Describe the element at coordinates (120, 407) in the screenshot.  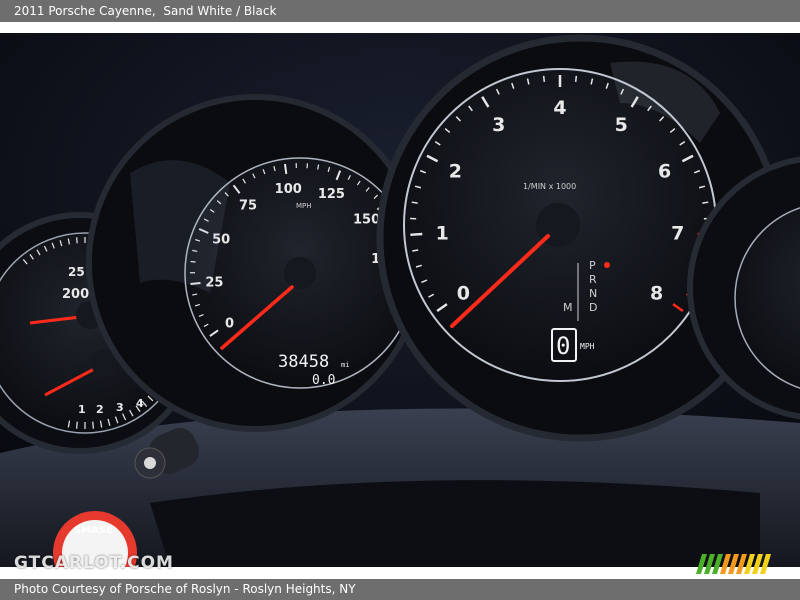
I see `left-gauge-low-3: 3` at that location.